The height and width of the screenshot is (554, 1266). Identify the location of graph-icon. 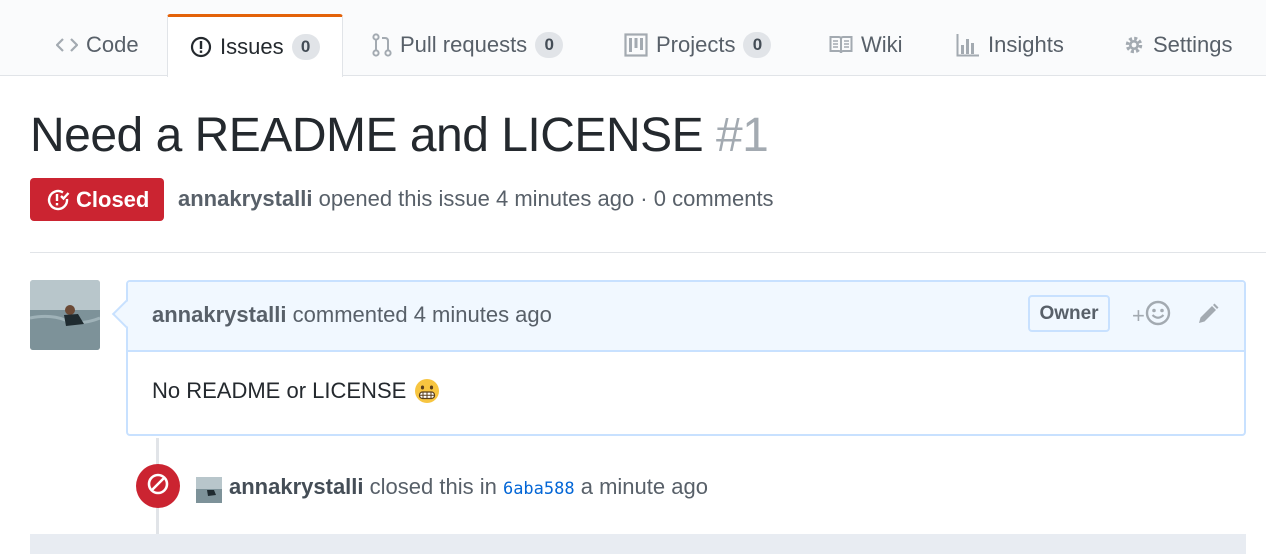
(968, 45).